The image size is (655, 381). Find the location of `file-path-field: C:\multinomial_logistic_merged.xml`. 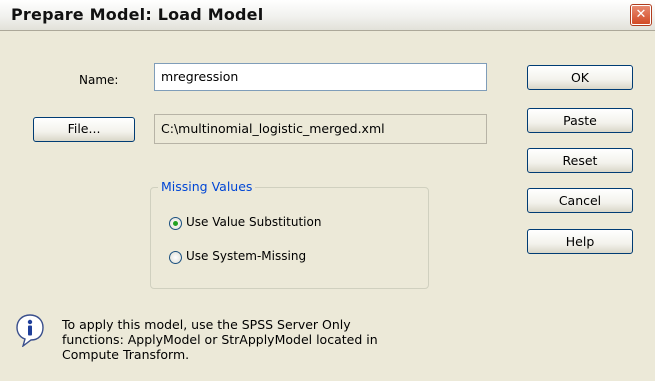

file-path-field: C:\multinomial_logistic_merged.xml is located at coordinates (320, 129).